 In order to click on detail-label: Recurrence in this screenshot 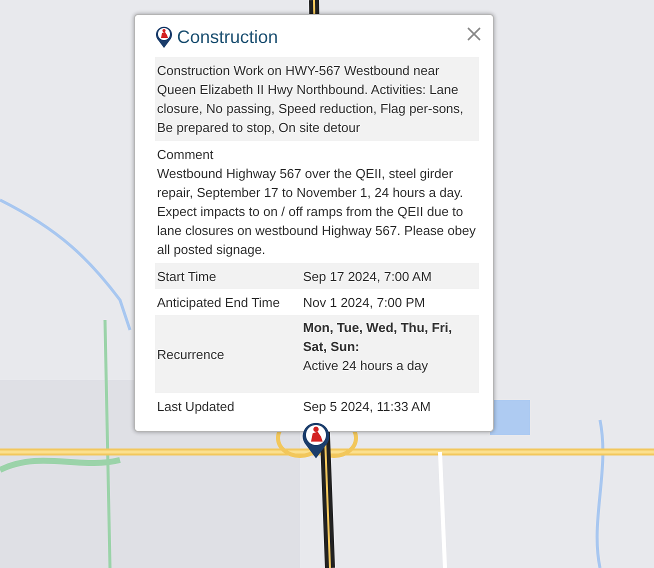, I will do `click(191, 355)`.